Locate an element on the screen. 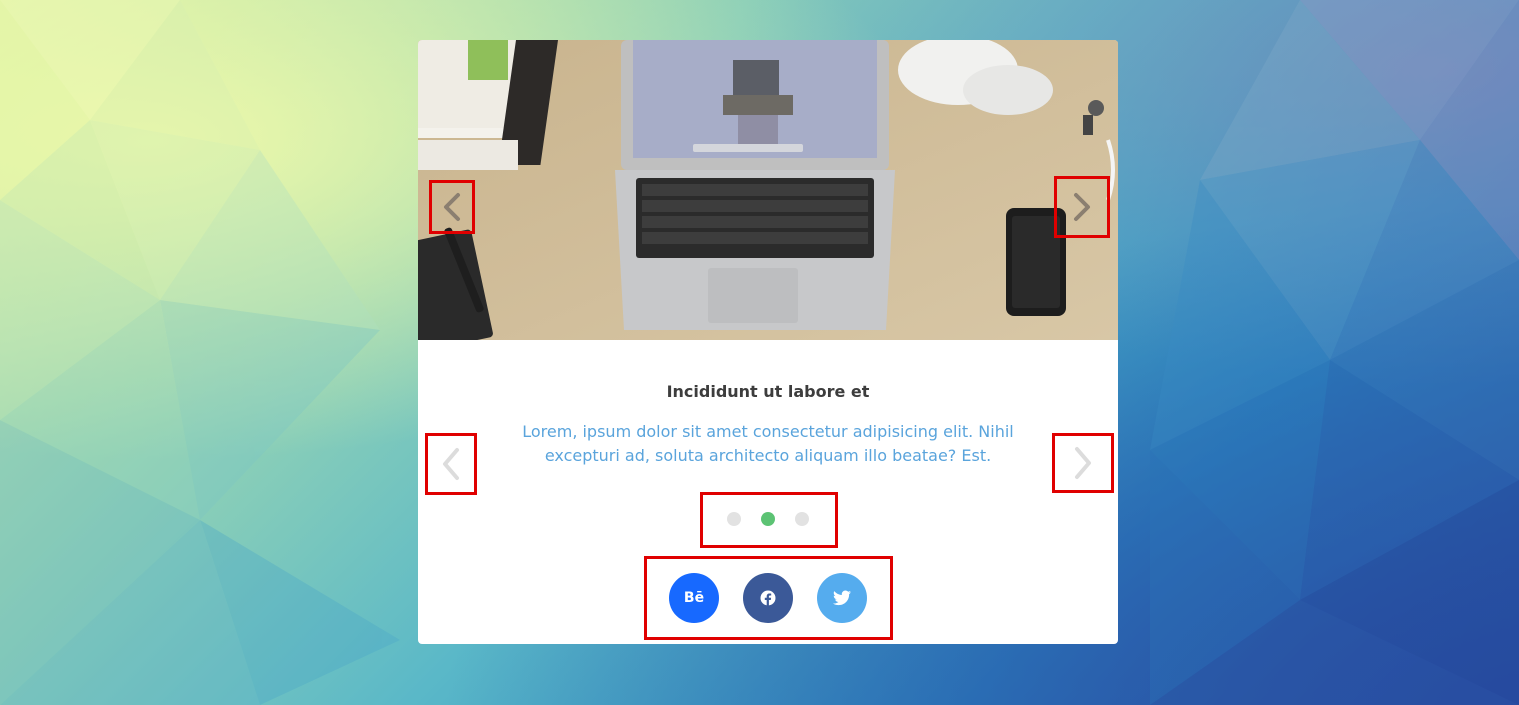  pagination-dots is located at coordinates (768, 519).